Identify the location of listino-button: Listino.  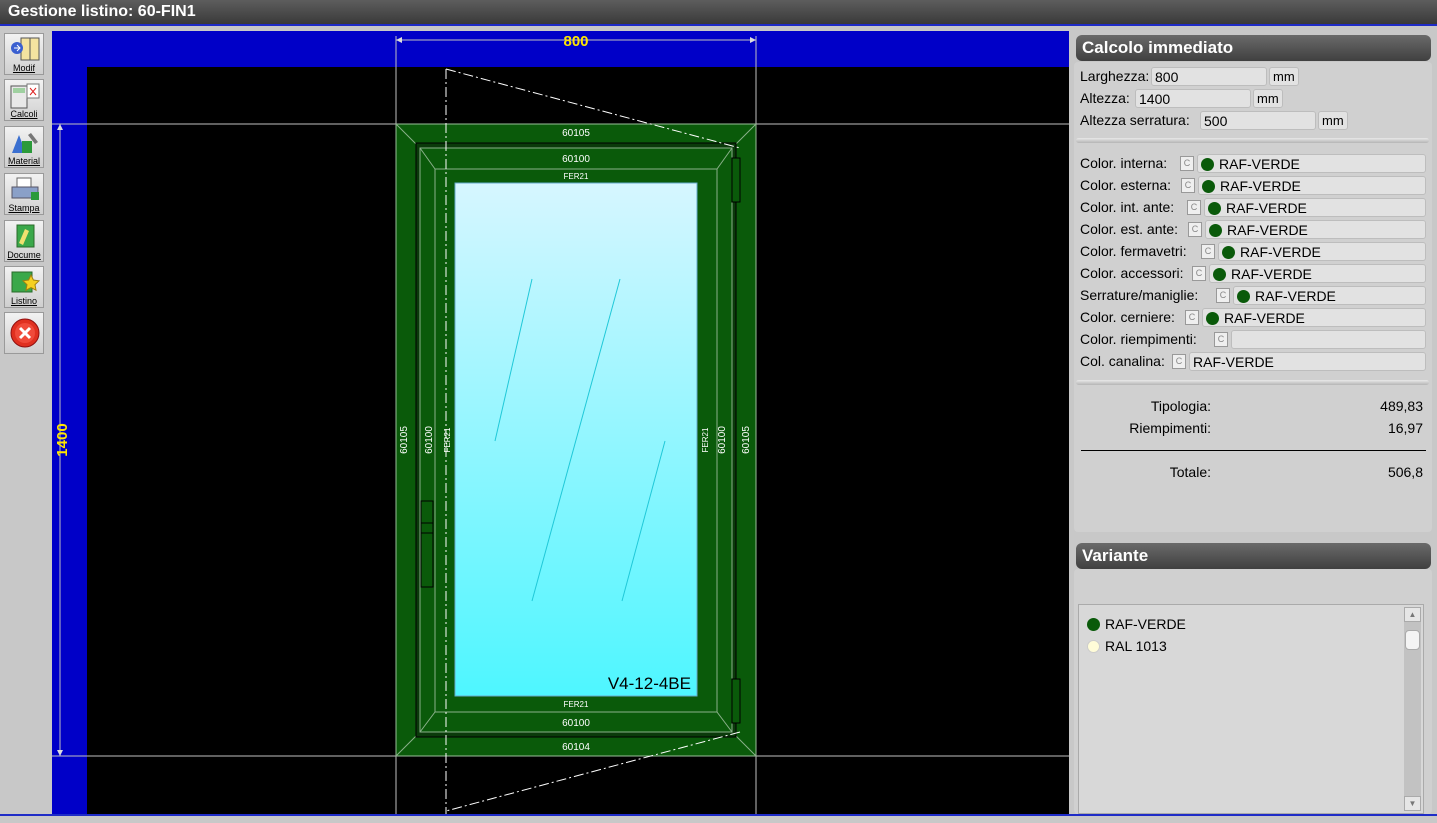
(24, 287).